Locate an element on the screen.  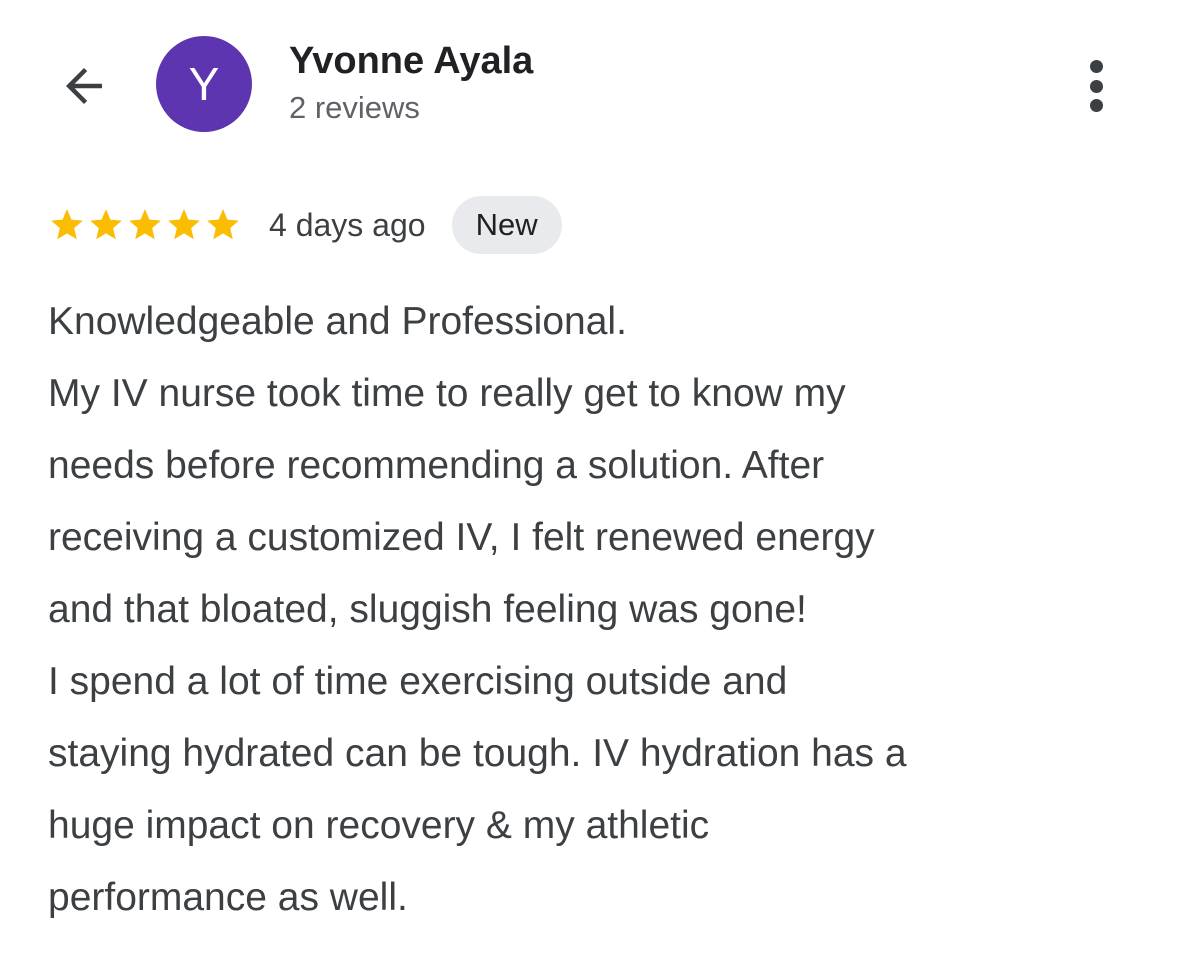
avatar: Y is located at coordinates (204, 84).